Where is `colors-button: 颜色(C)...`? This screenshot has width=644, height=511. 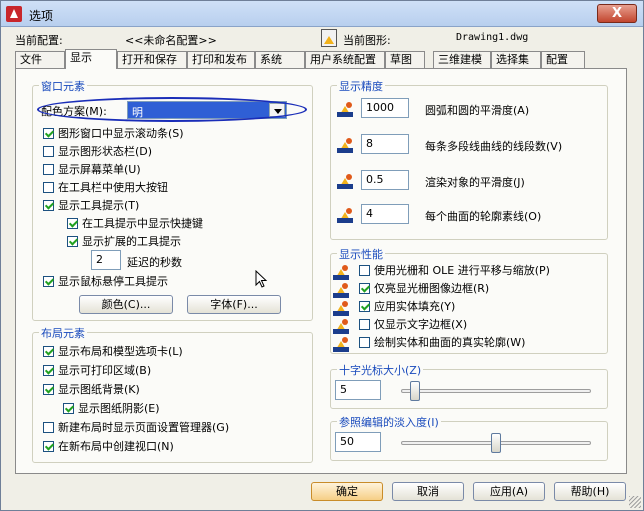
colors-button: 颜色(C)... is located at coordinates (126, 304).